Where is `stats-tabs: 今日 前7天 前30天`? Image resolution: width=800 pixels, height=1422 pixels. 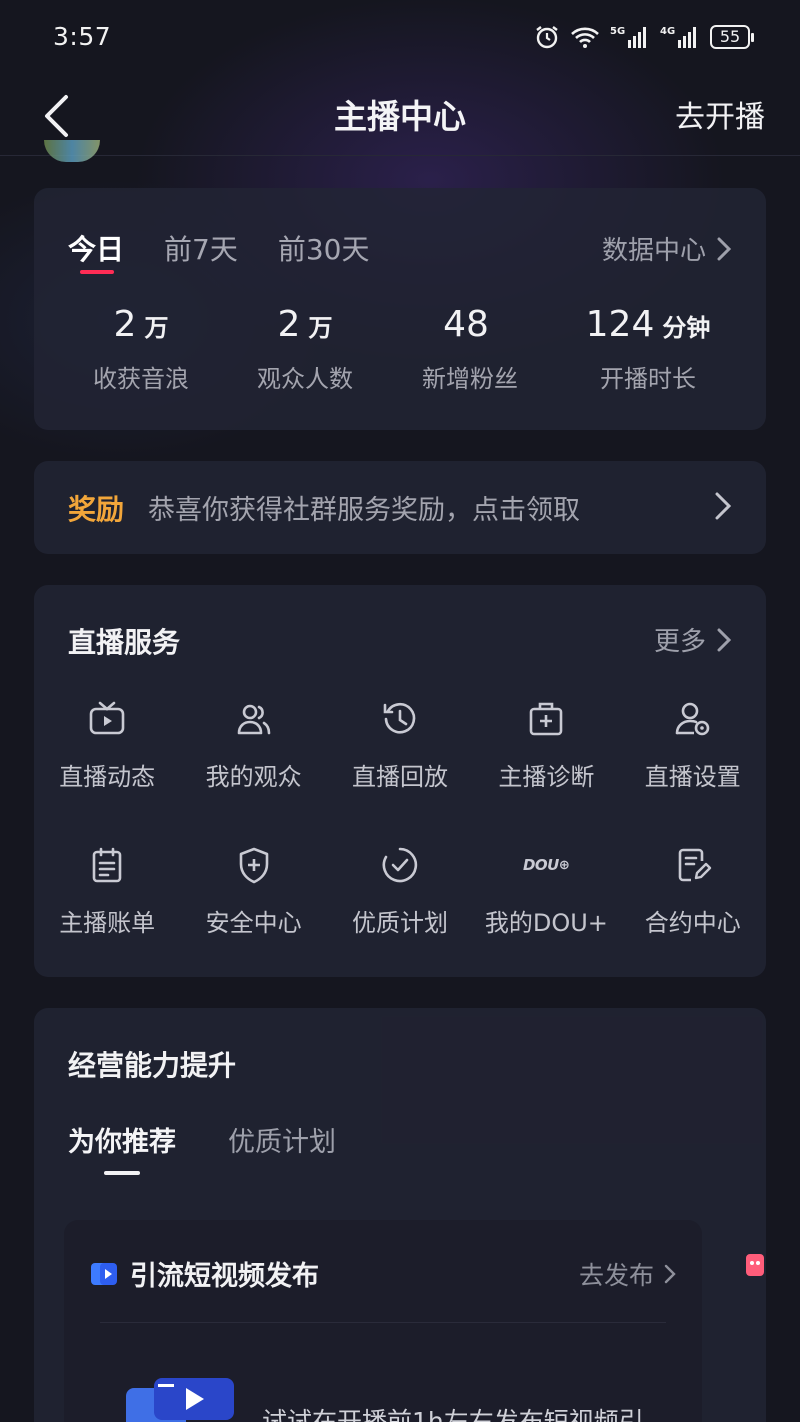 stats-tabs: 今日 前7天 前30天 is located at coordinates (219, 251).